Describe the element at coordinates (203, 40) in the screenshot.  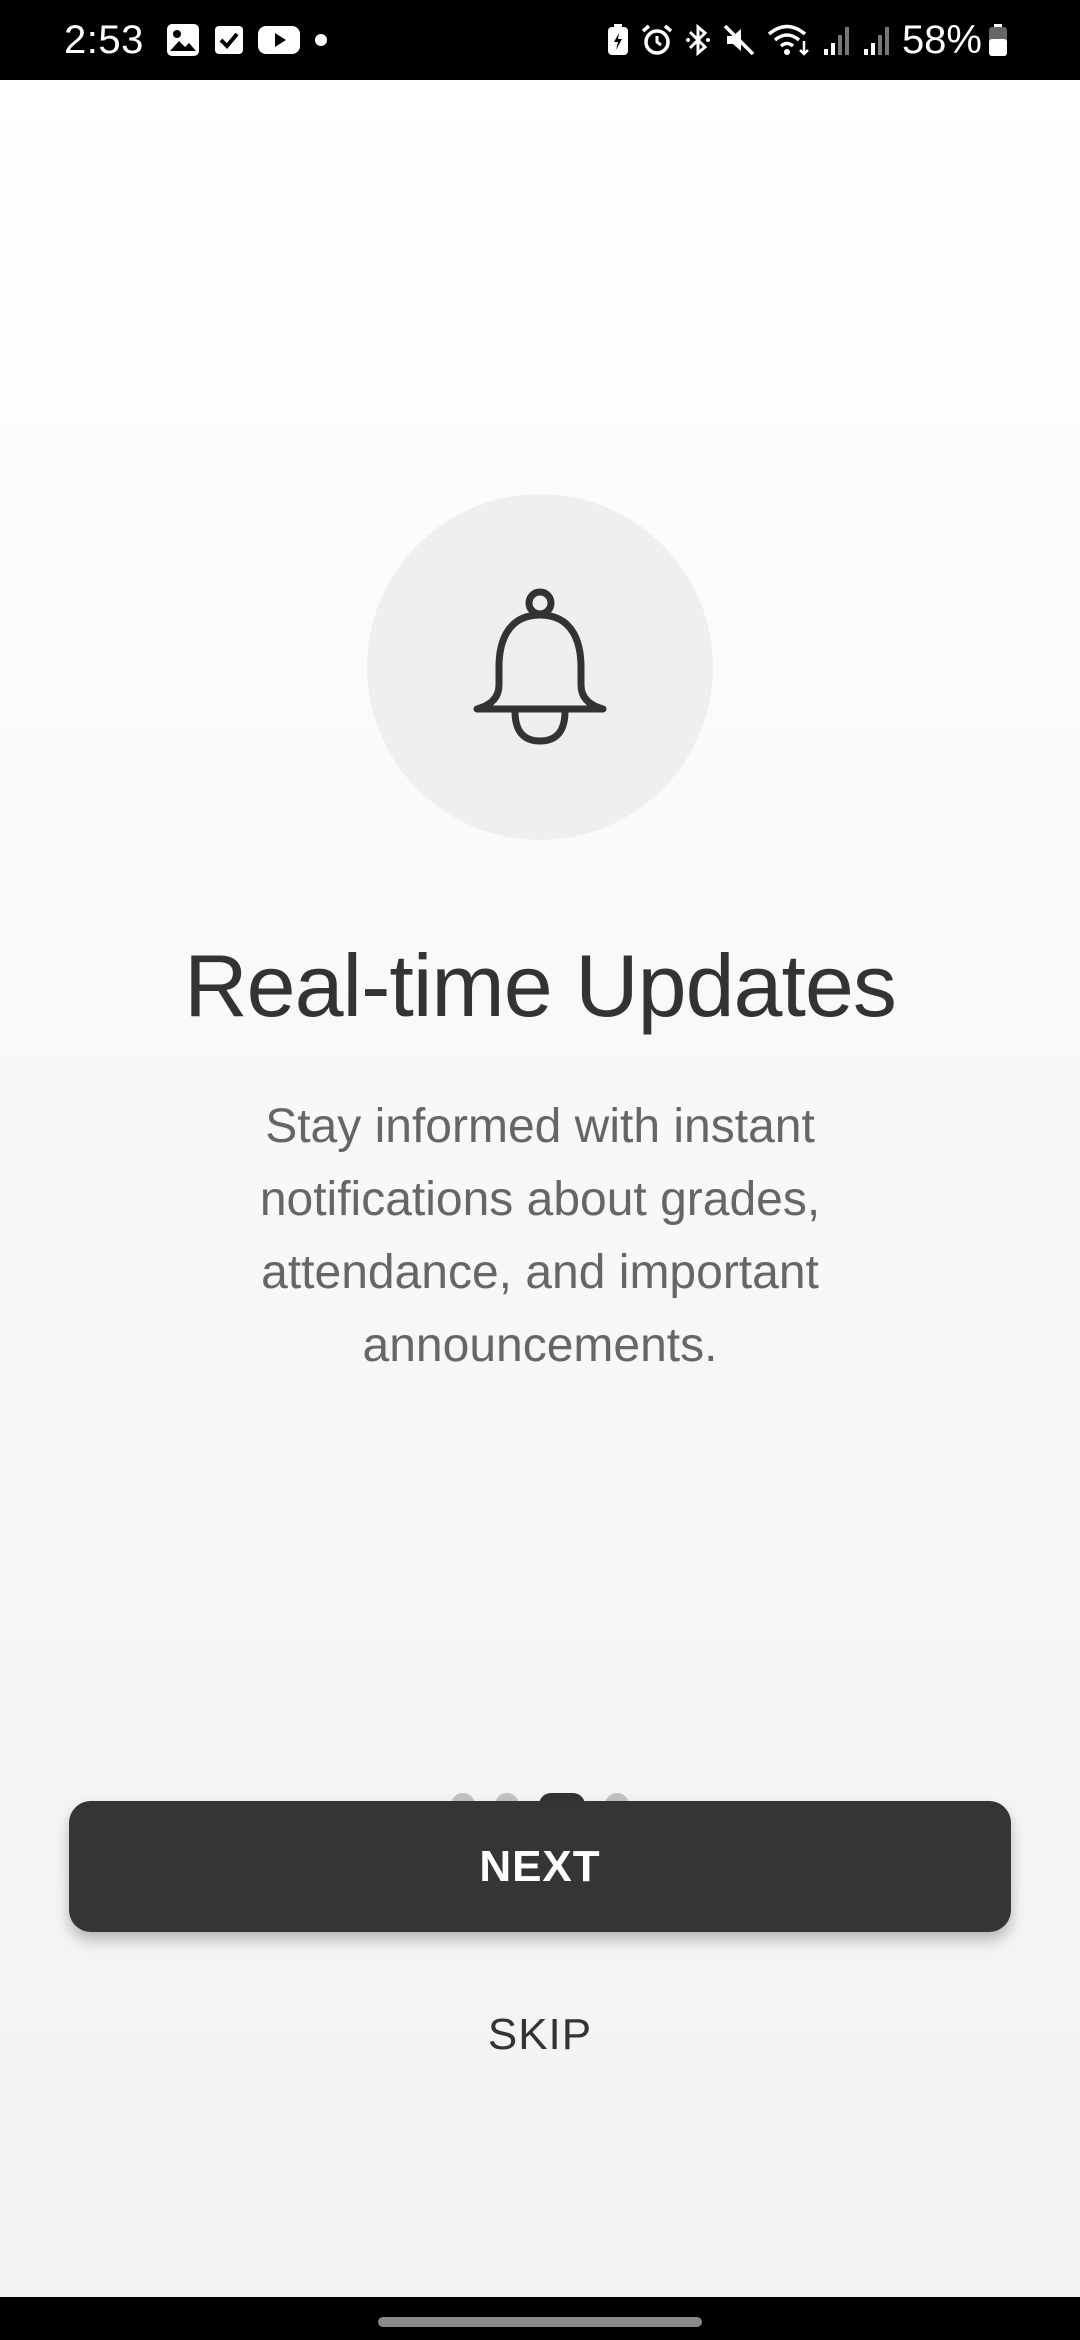
I see `status-bar-left: 2:53` at that location.